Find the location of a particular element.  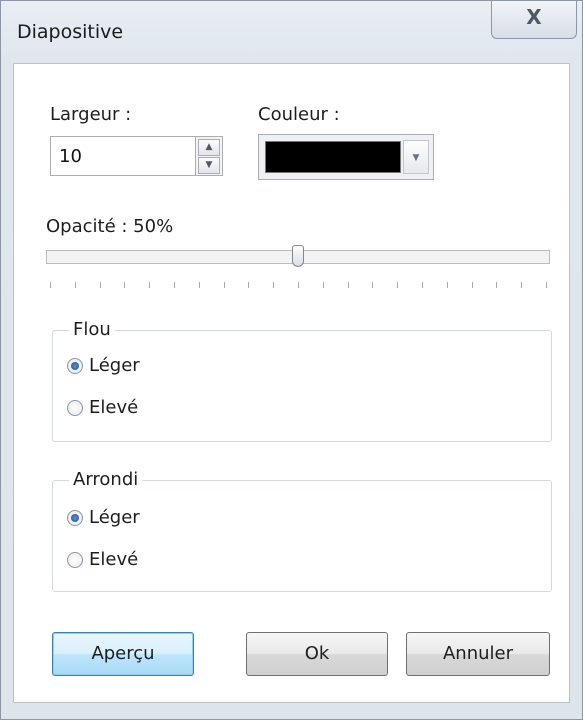

close-button: X is located at coordinates (534, 20).